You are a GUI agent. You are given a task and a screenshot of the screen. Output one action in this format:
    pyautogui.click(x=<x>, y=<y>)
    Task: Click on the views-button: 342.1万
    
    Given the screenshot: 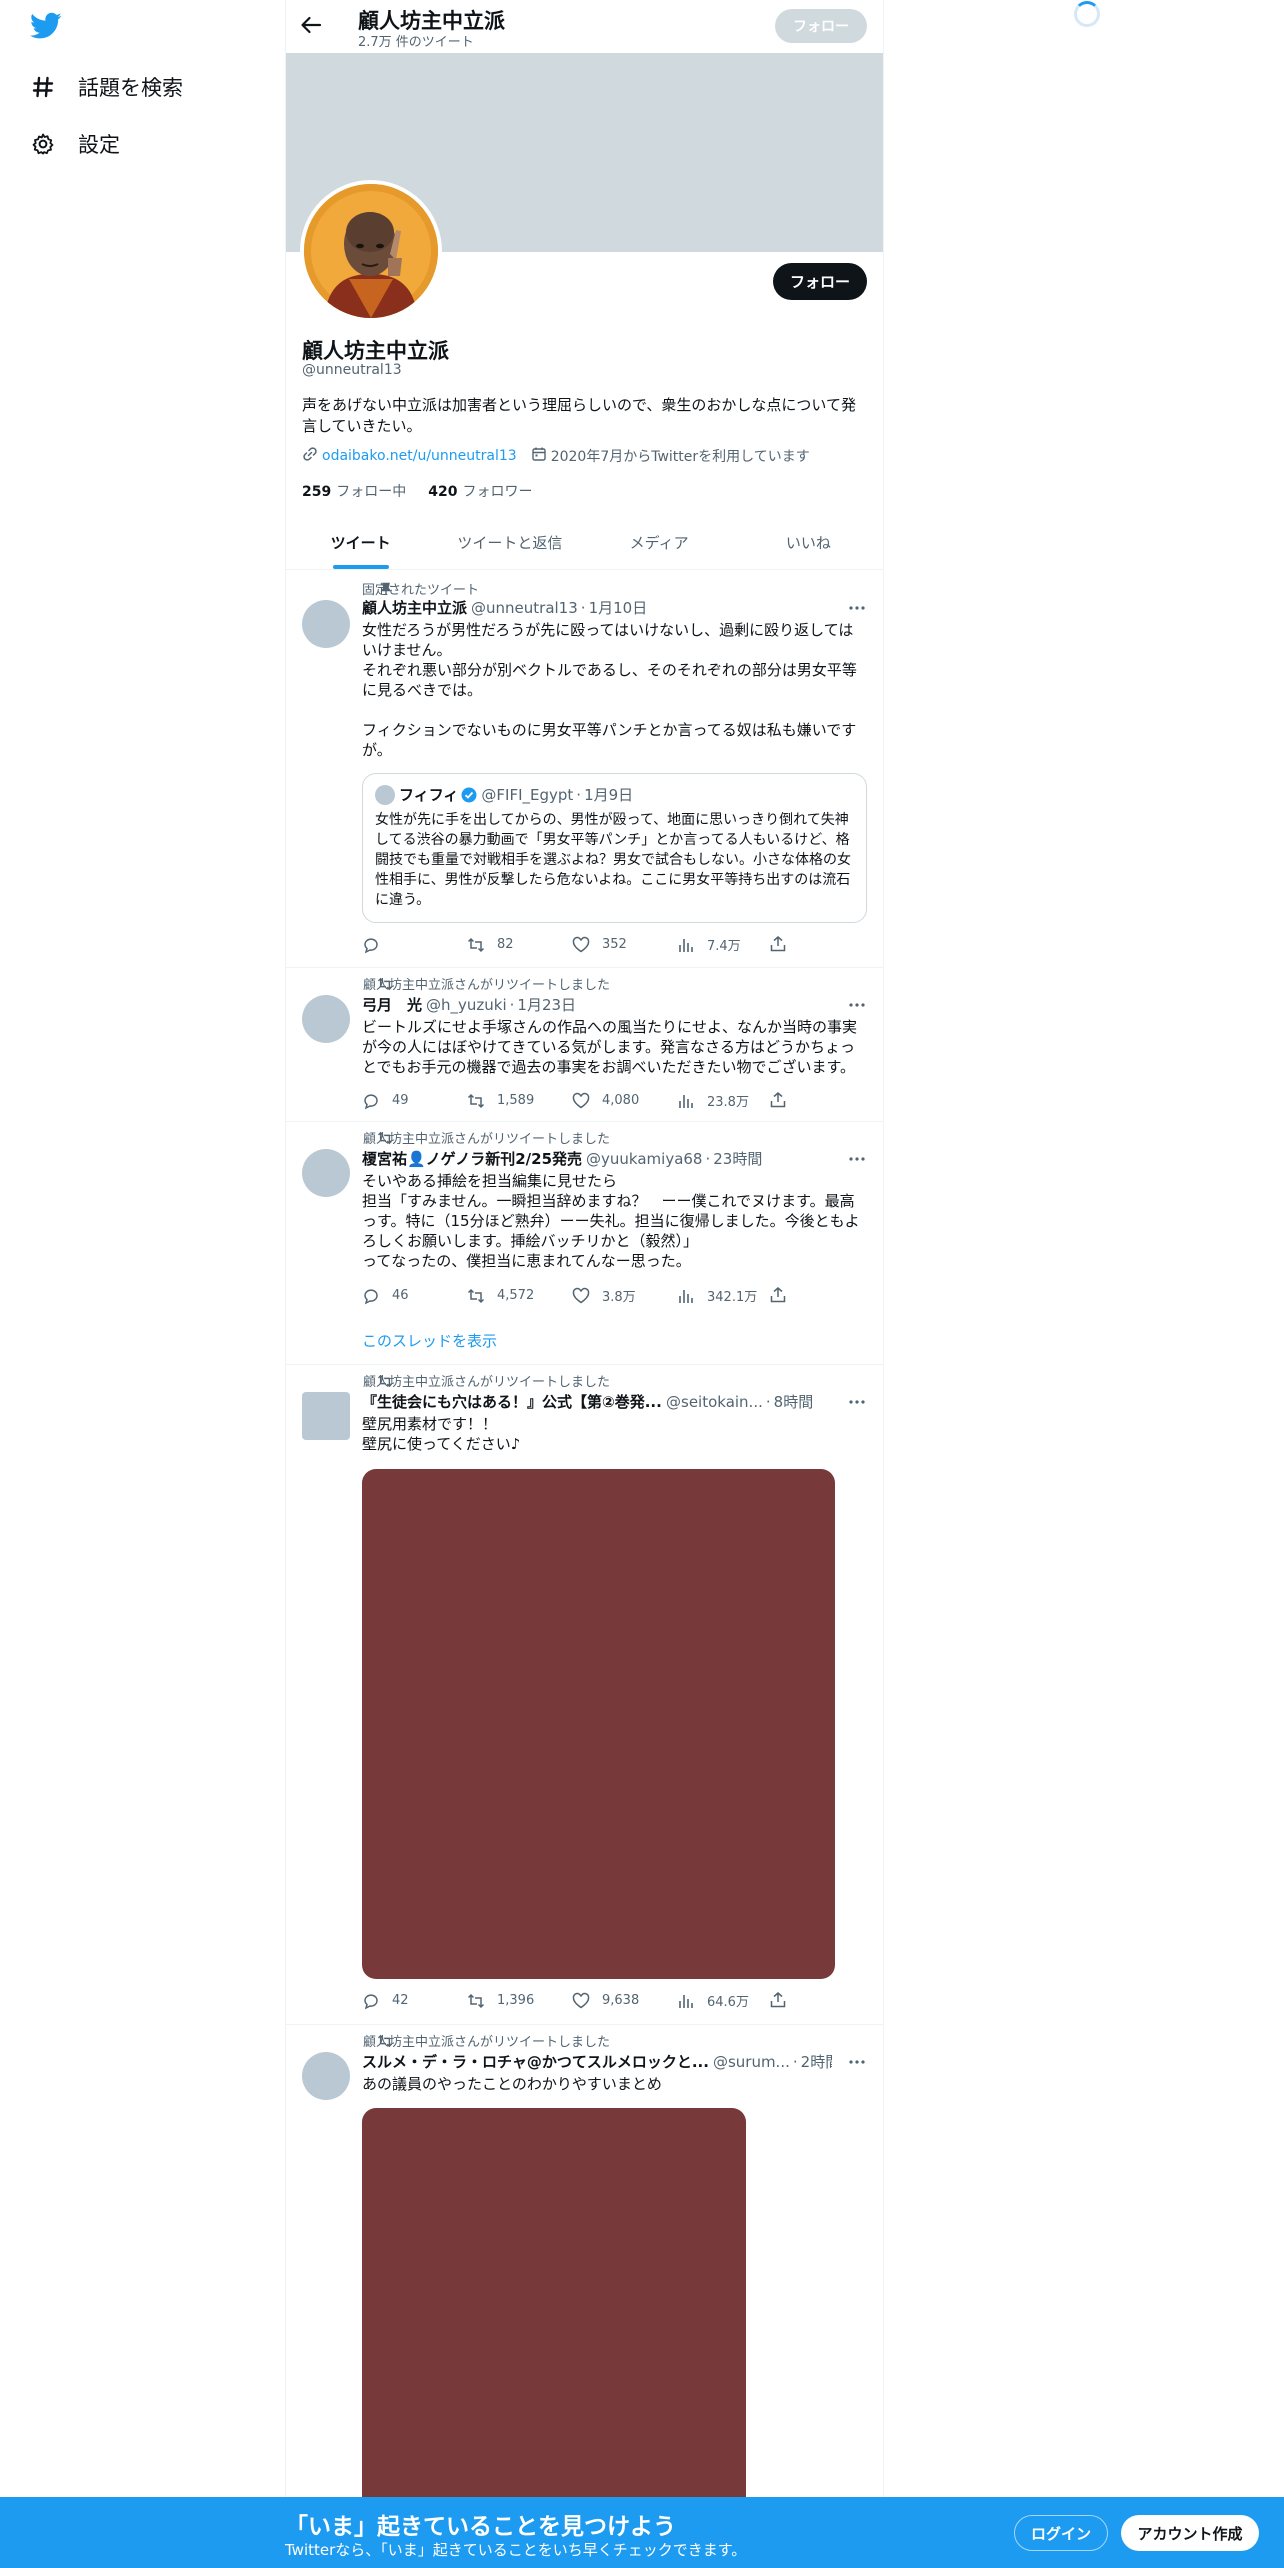 What is the action you would take?
    pyautogui.click(x=729, y=1295)
    